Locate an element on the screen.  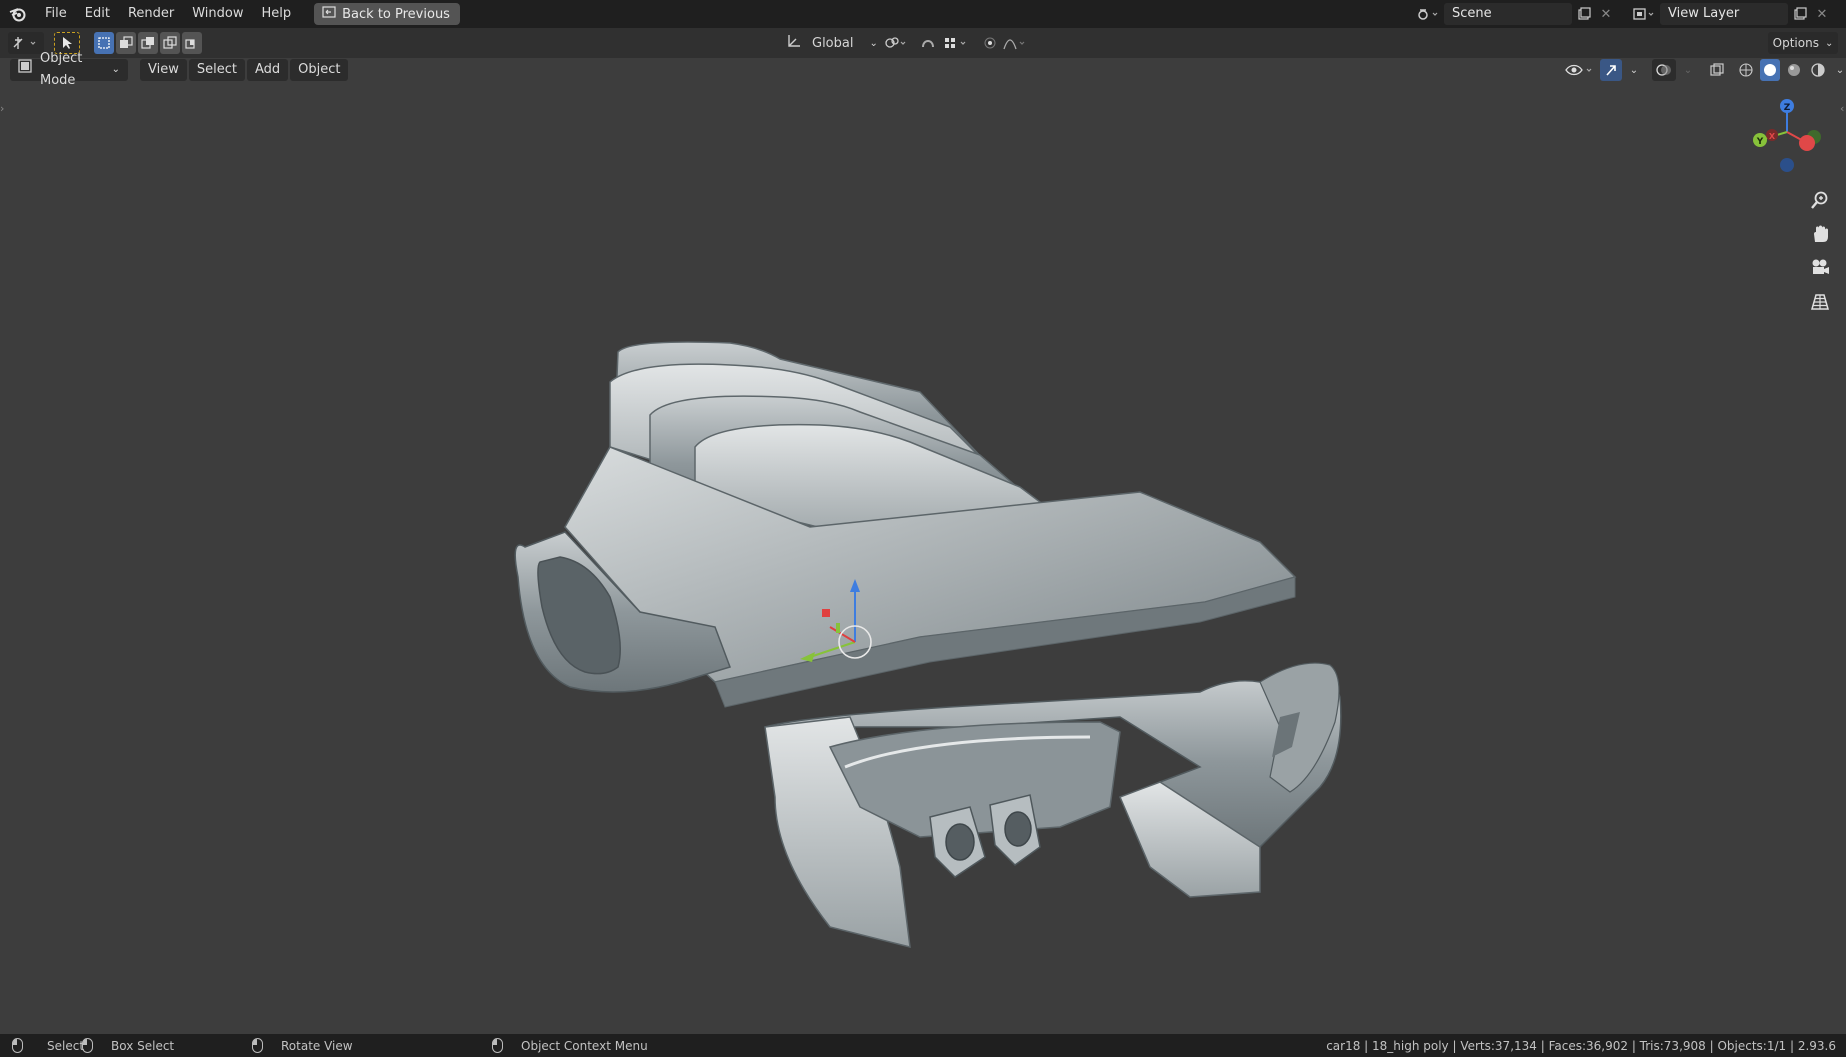
transform-orientation-dropdown: Global ⌄ is located at coordinates (832, 43).